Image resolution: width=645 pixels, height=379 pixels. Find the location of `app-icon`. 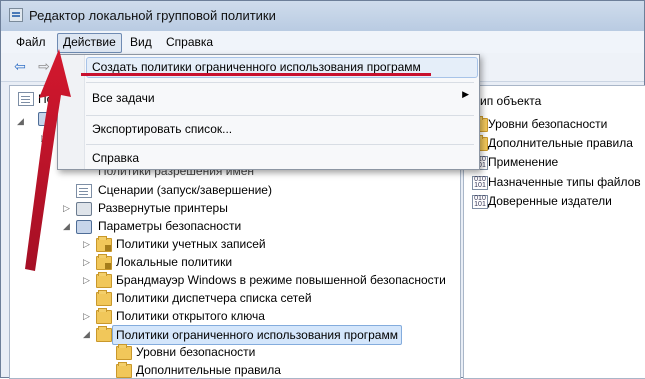

app-icon is located at coordinates (16, 15).